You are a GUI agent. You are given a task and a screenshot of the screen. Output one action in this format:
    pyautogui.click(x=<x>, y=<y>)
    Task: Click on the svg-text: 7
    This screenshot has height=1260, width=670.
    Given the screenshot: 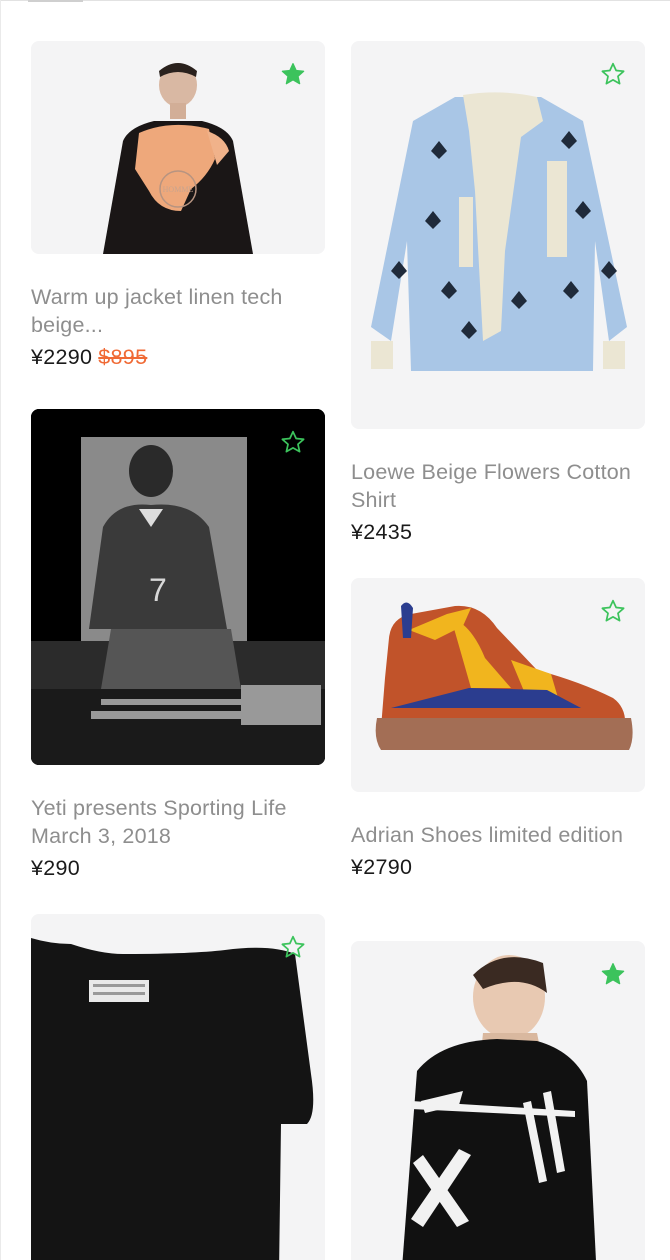 What is the action you would take?
    pyautogui.click(x=158, y=590)
    